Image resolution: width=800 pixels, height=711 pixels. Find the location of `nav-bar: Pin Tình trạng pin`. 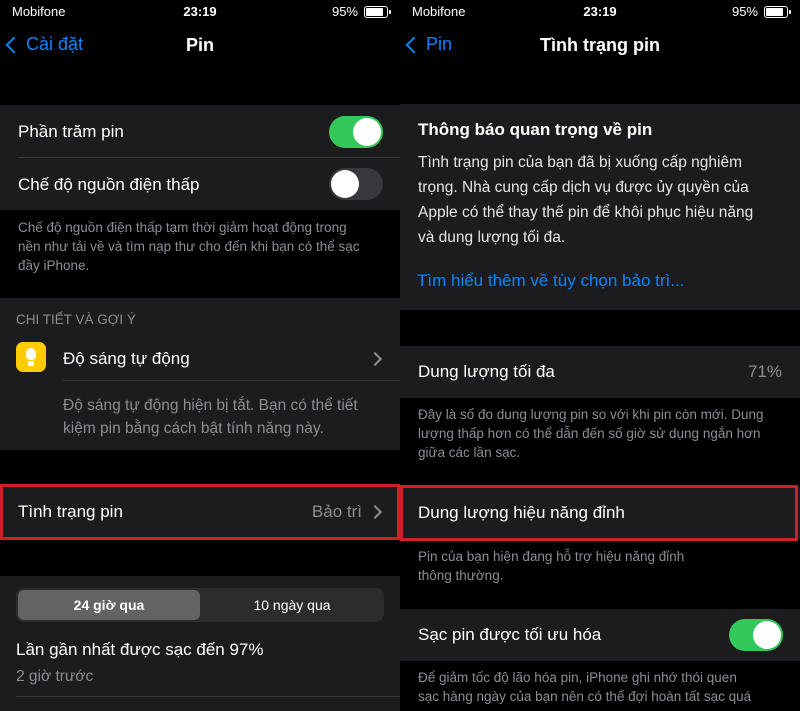

nav-bar: Pin Tình trạng pin is located at coordinates (600, 46).